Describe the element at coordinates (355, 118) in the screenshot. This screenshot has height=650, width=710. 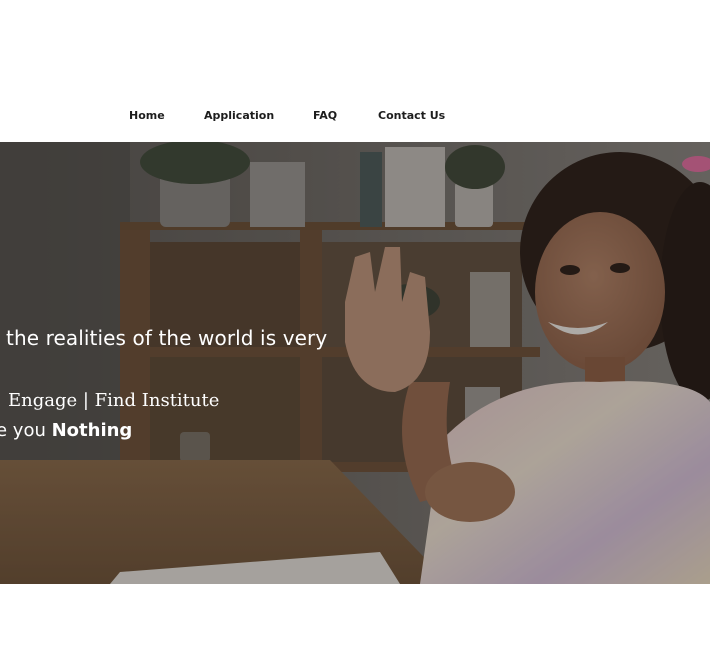
I see `main-nav: Home Application FAQ Contact Us` at that location.